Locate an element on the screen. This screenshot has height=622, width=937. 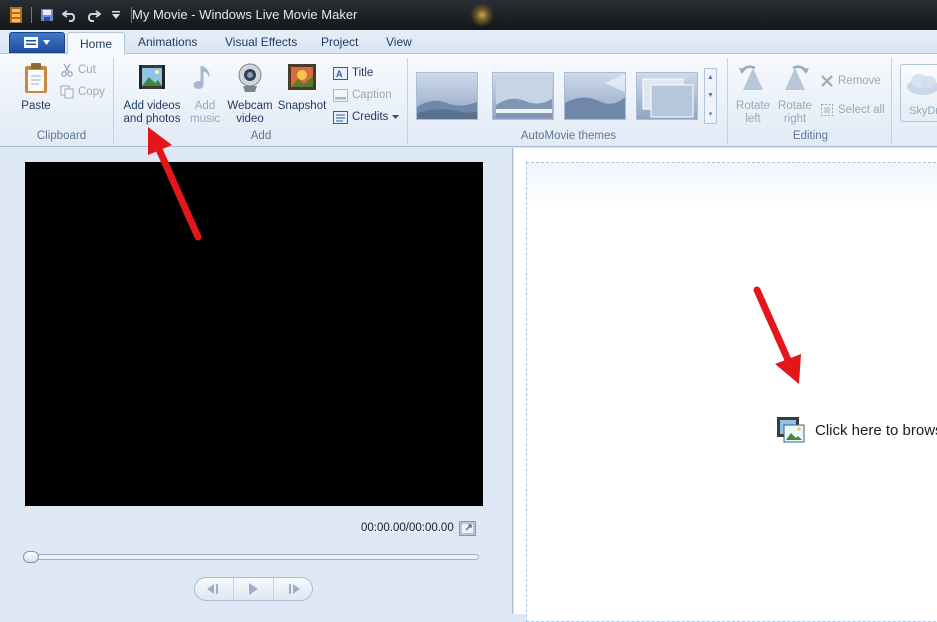
paste-button: Paste is located at coordinates (36, 87).